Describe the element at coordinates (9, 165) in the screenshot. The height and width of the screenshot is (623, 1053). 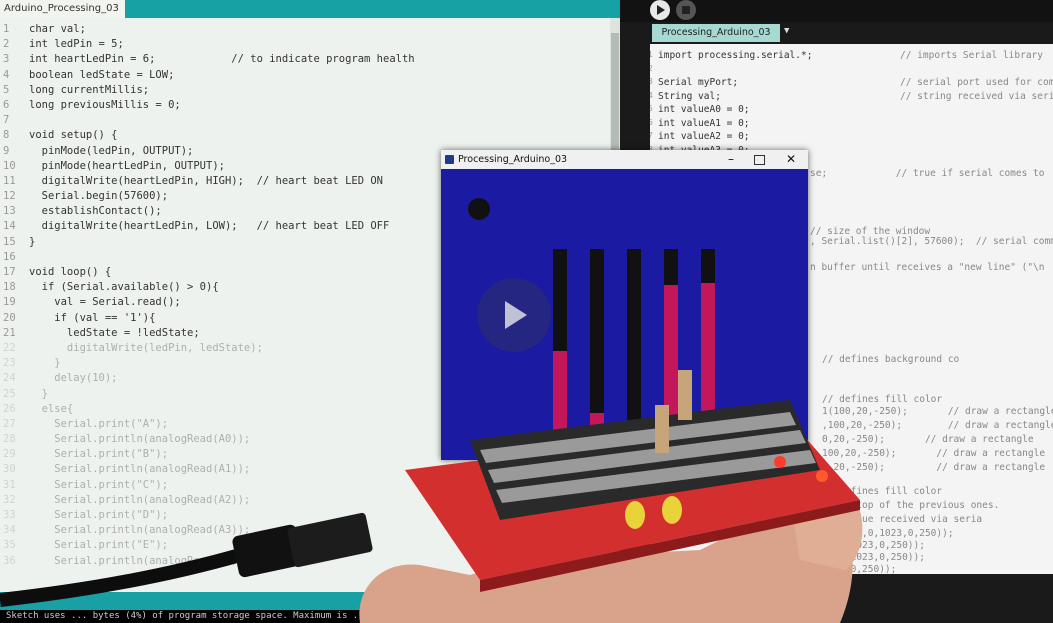
I see `line-number: 10` at that location.